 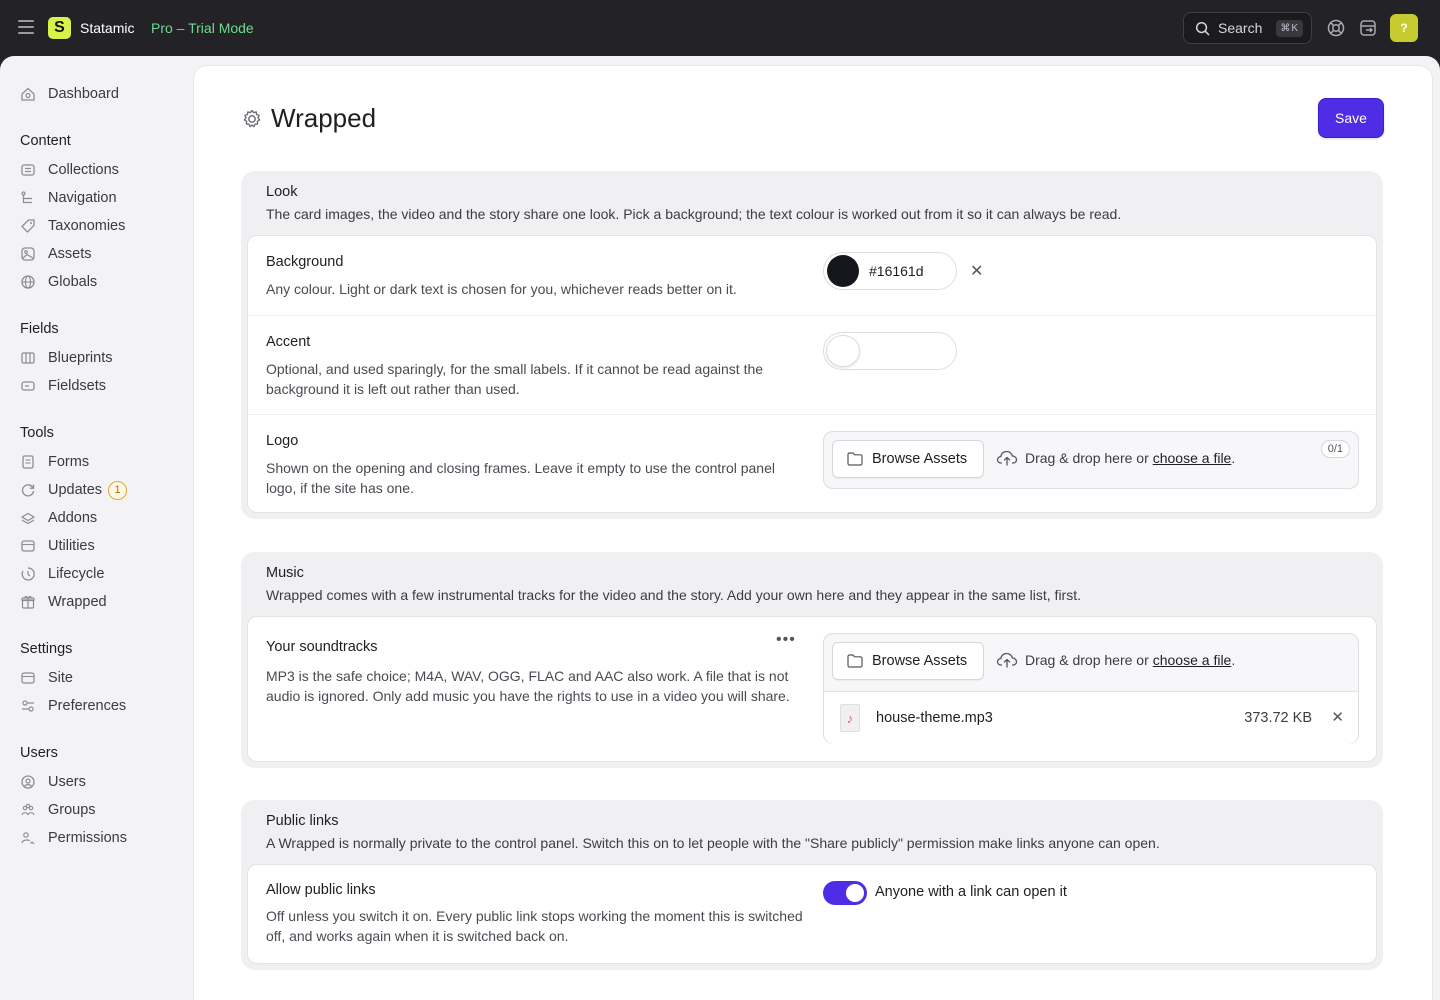 What do you see at coordinates (83, 94) in the screenshot?
I see `sidebar-item-label: Dashboard` at bounding box center [83, 94].